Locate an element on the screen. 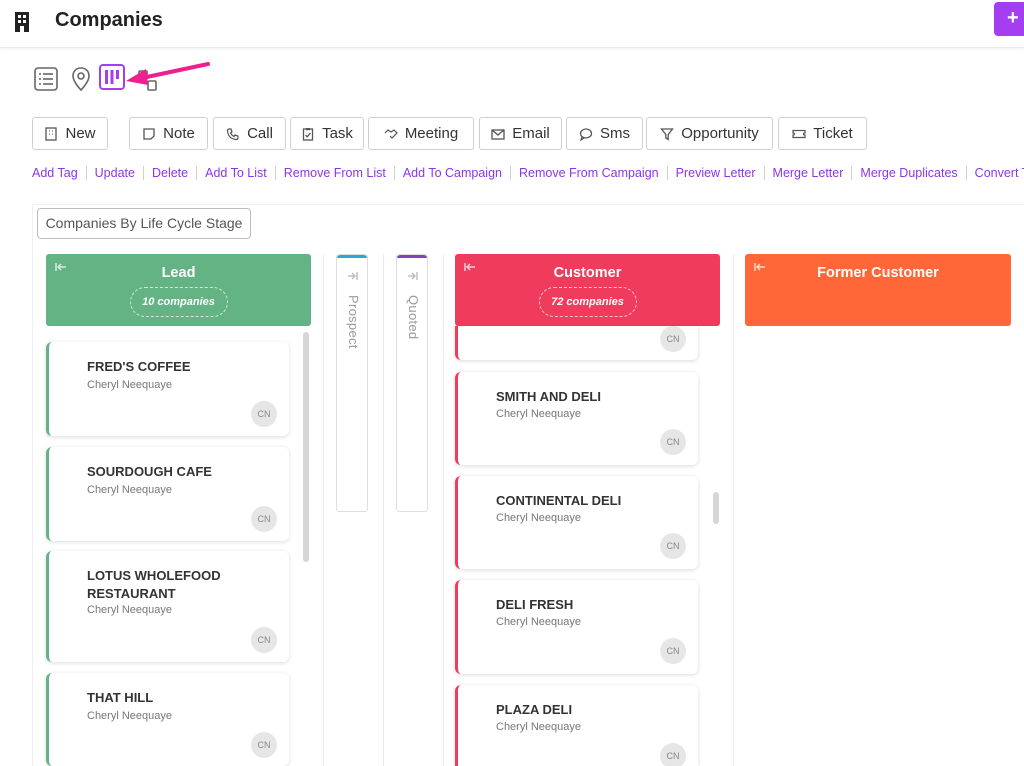  column-collapsed-quoted: Quoted is located at coordinates (412, 383).